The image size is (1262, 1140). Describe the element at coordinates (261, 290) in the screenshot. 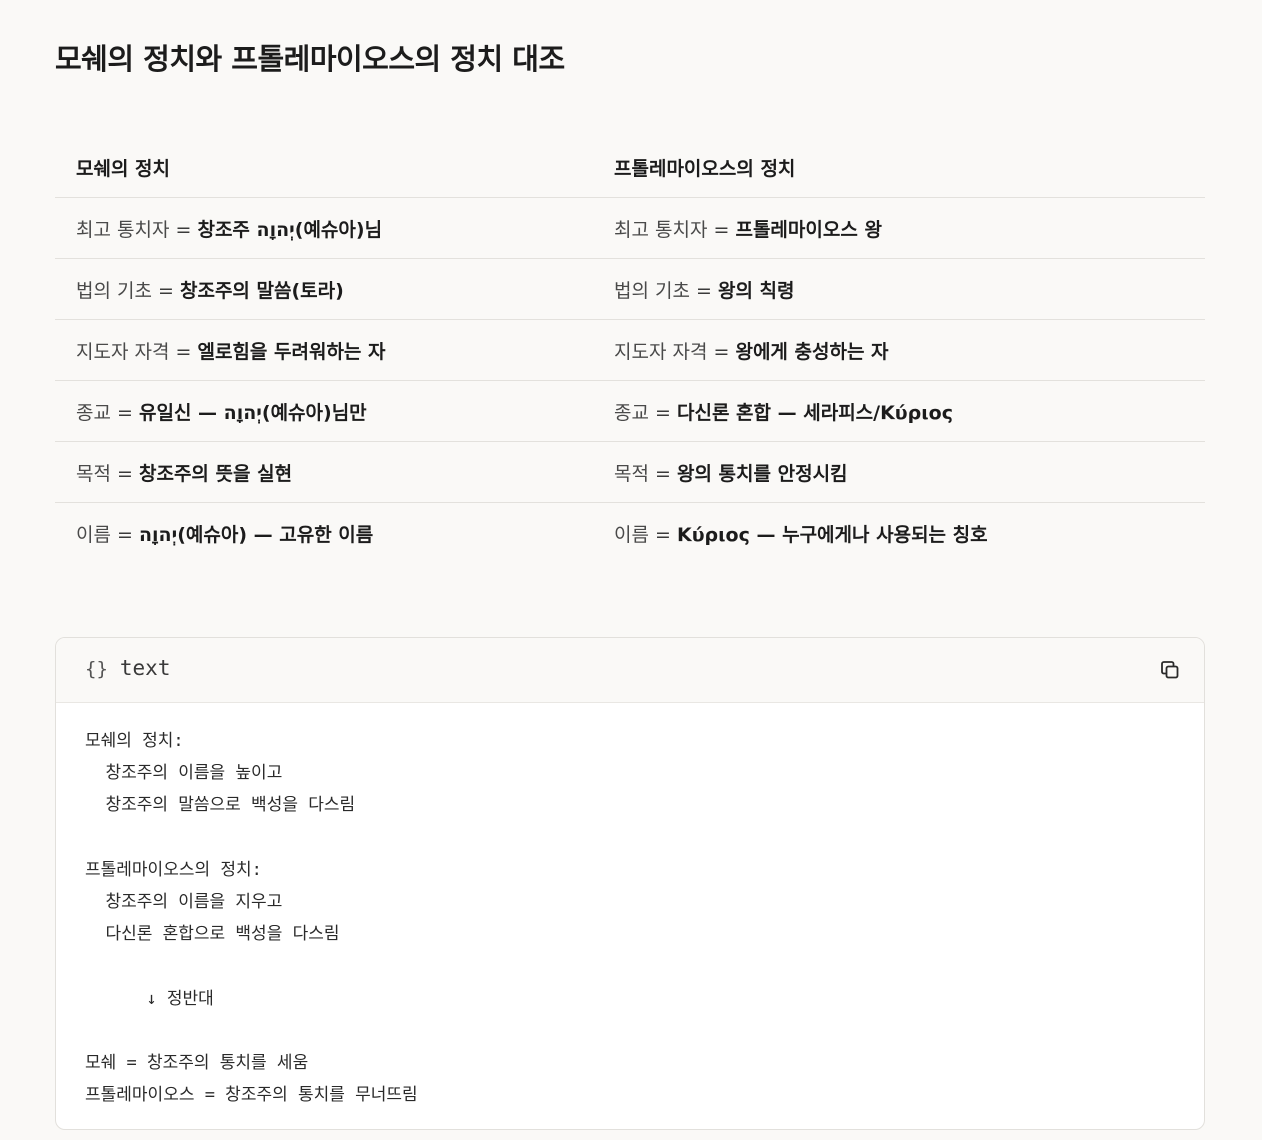

I see `cell-value: 창조주의 말씀(토라)` at that location.